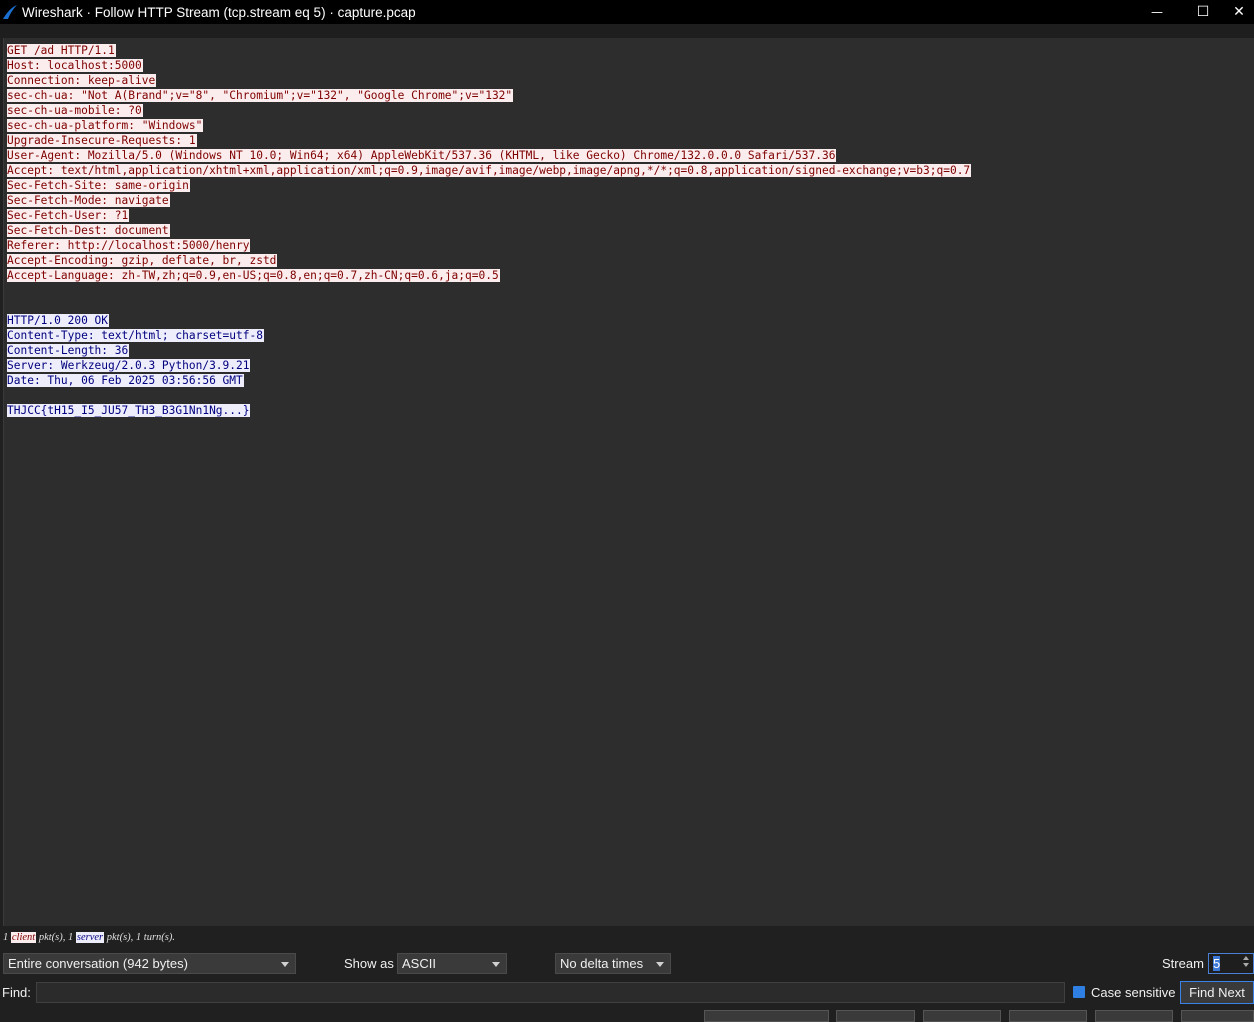 This screenshot has width=1254, height=1022. Describe the element at coordinates (630, 260) in the screenshot. I see `client-text-line: Accept-Encoding: gzip, deflate, br, zstd` at that location.